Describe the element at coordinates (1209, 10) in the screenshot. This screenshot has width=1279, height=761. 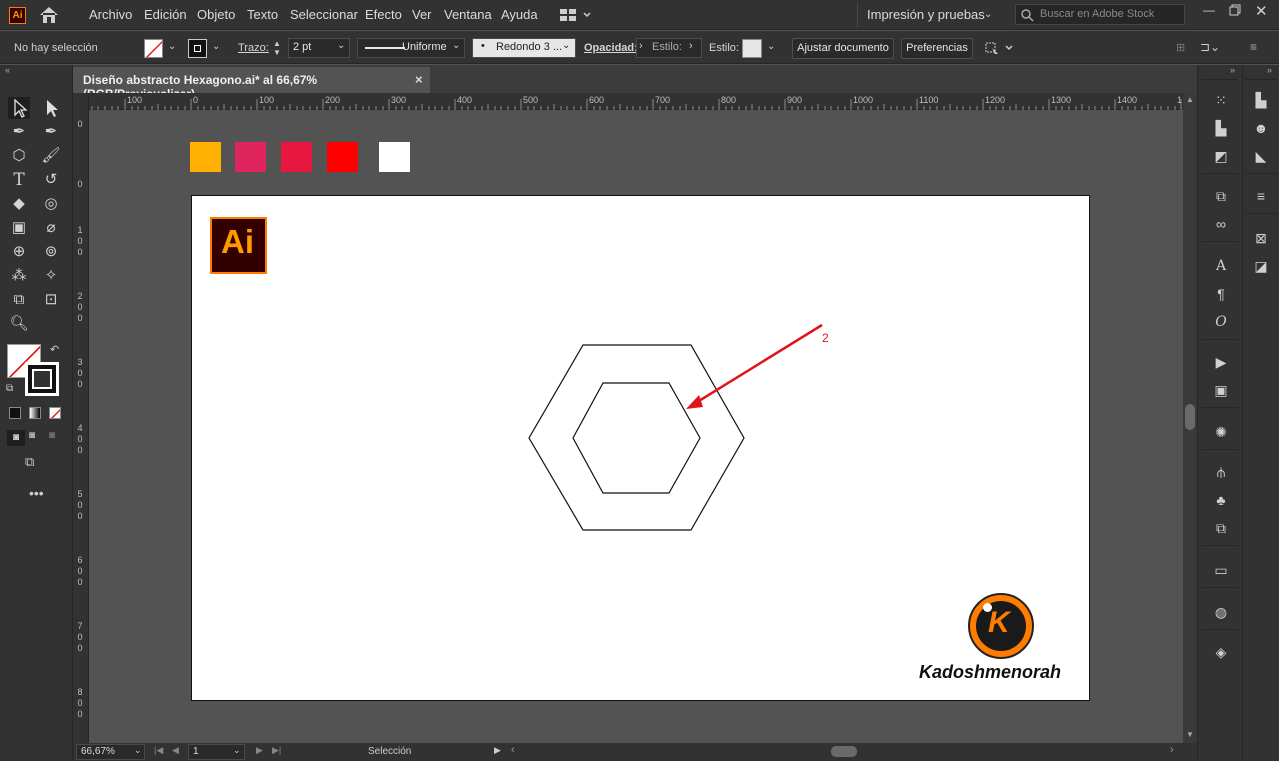
I see `minimize-window-icon: —` at that location.